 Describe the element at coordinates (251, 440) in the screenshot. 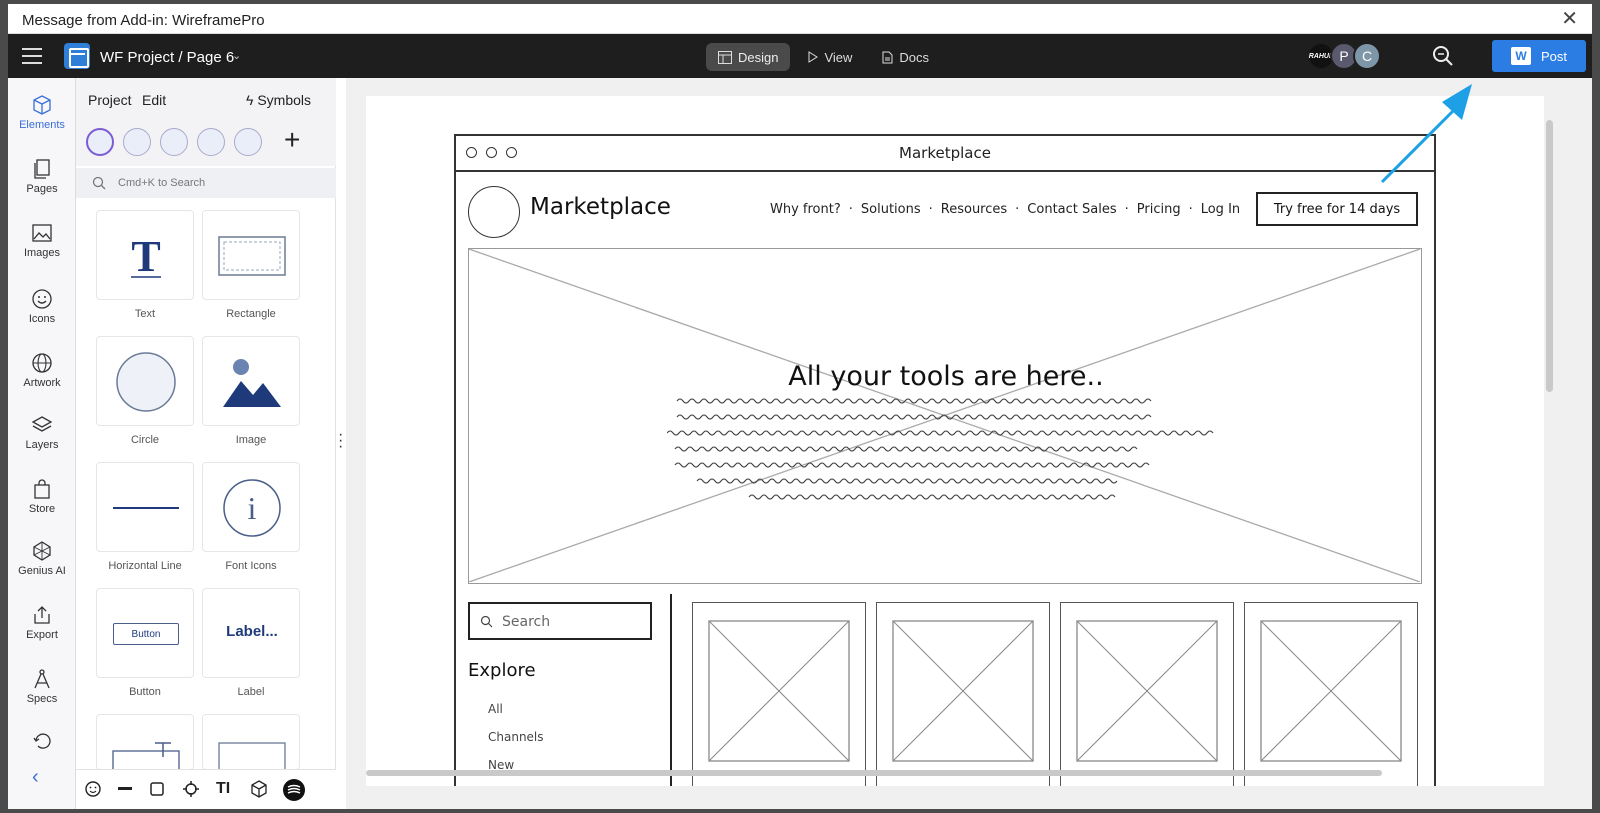

I see `tile-label: Image` at that location.